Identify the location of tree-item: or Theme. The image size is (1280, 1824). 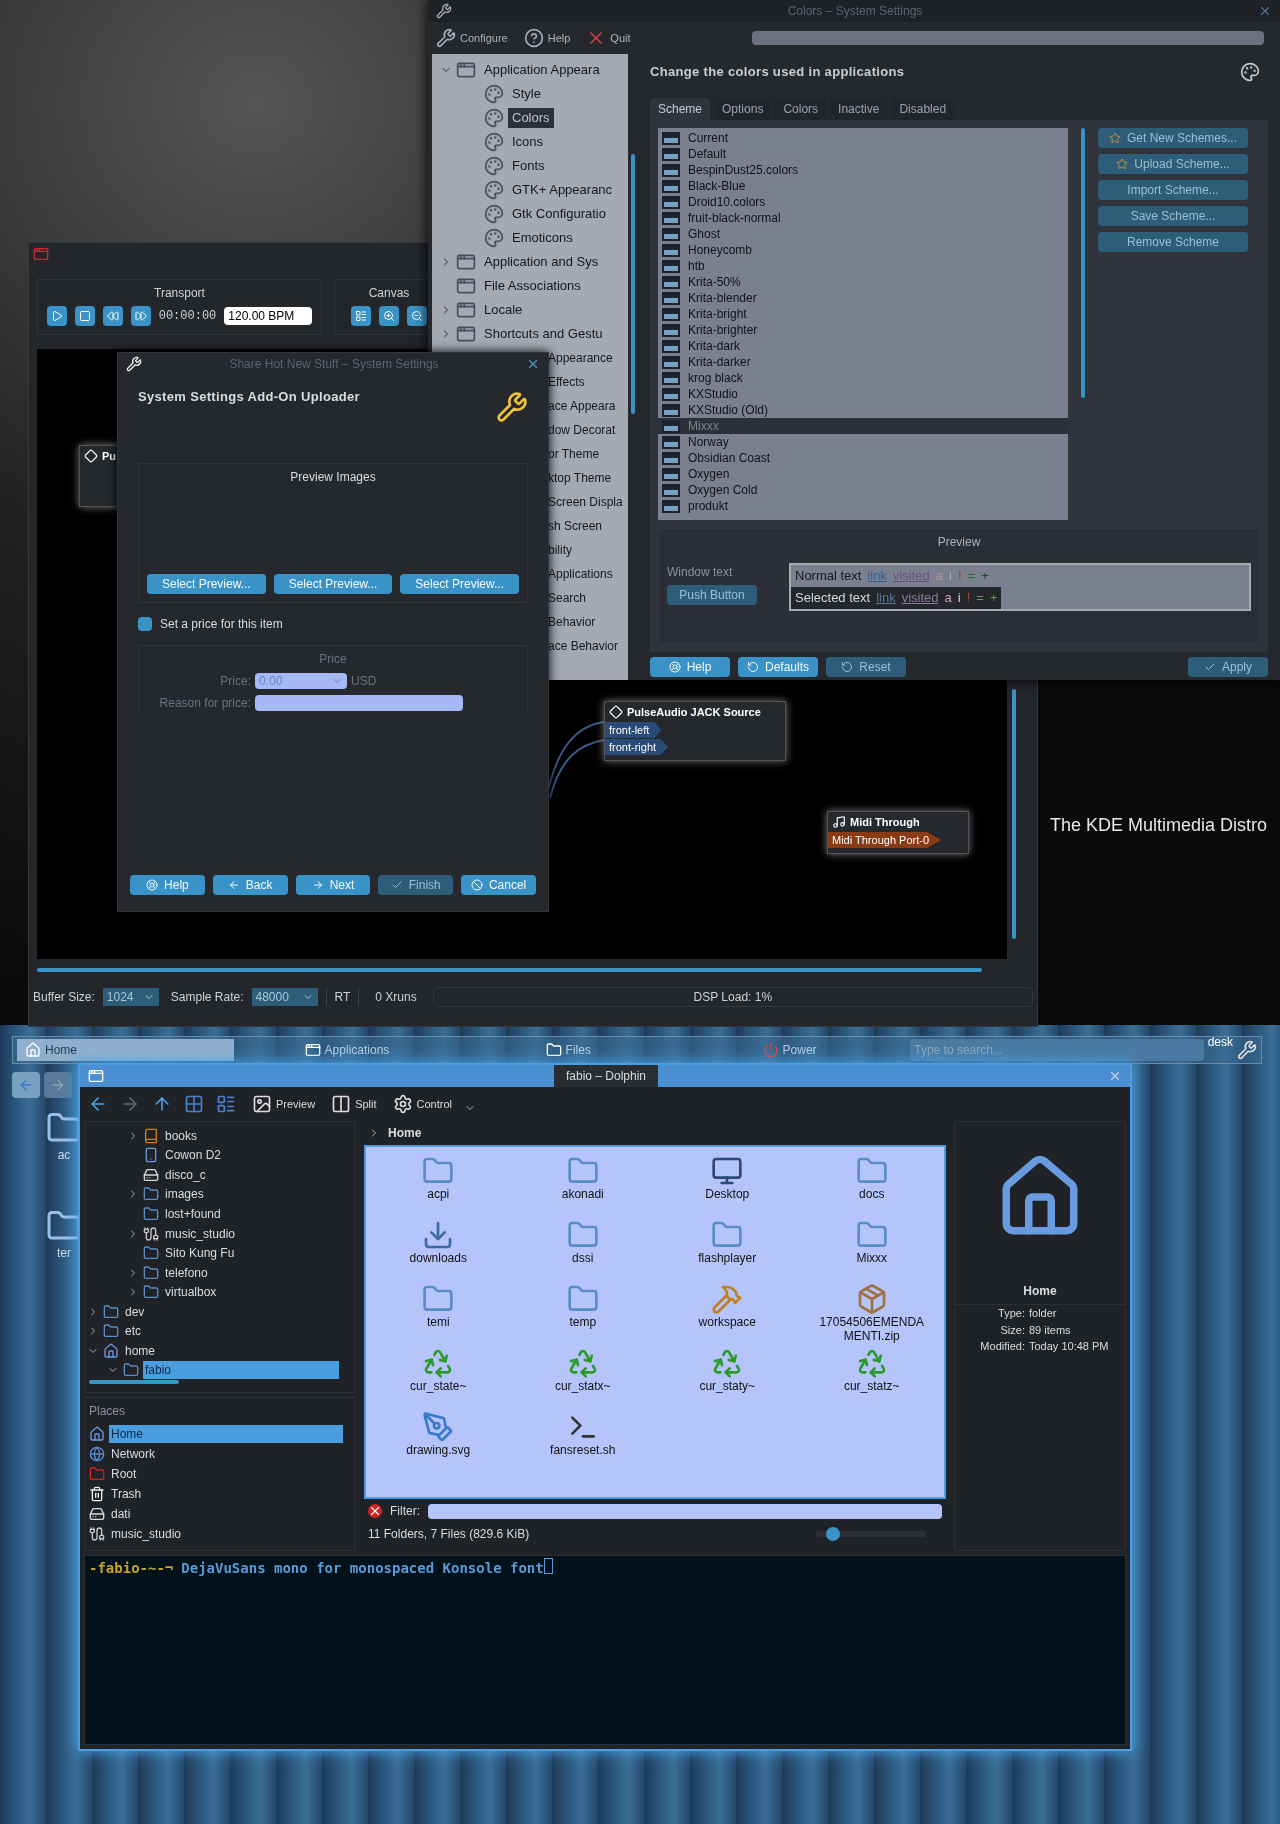
(574, 454).